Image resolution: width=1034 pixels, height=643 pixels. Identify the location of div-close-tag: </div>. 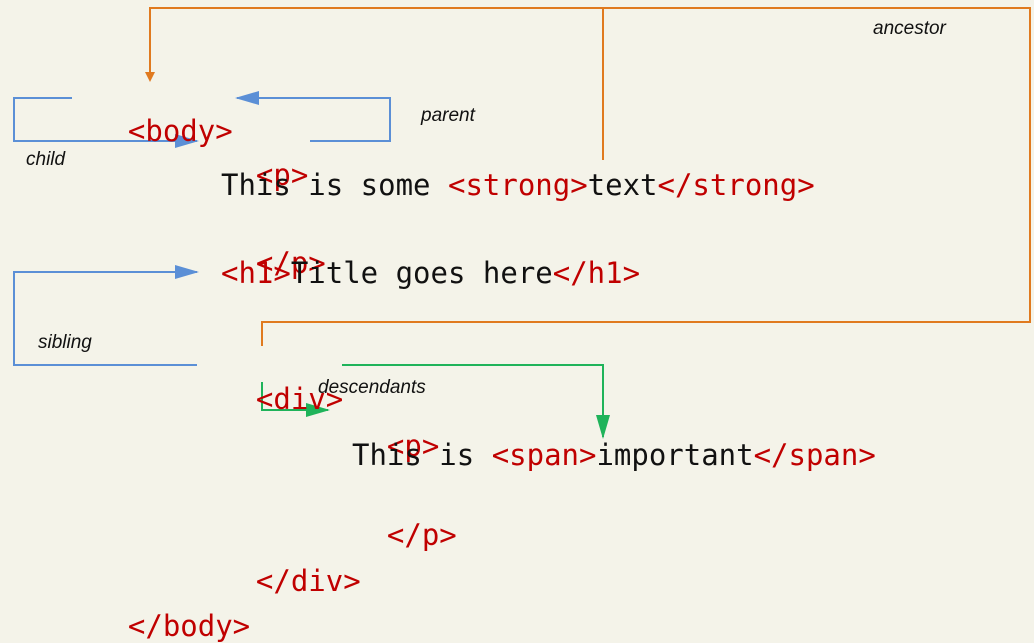
(308, 581).